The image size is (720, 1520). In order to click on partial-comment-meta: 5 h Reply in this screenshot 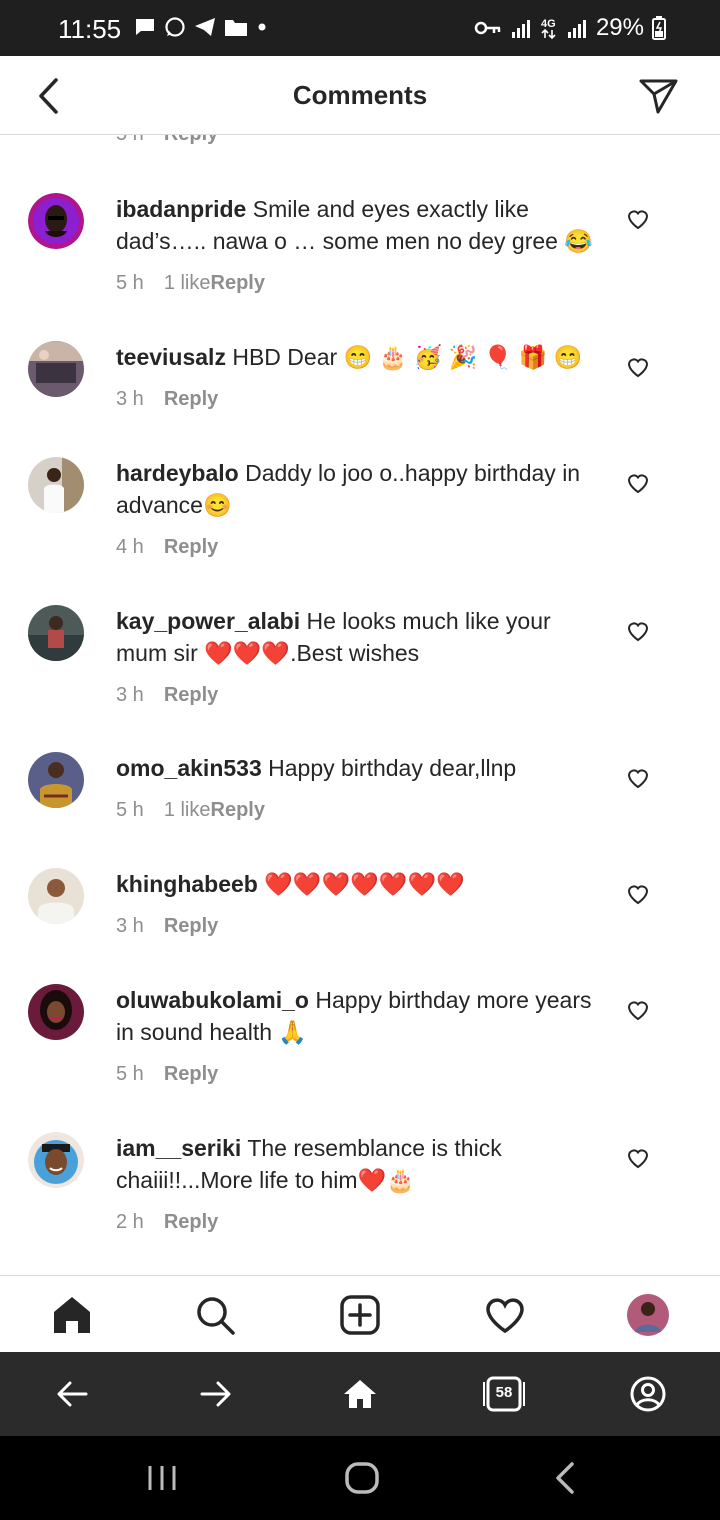, I will do `click(167, 140)`.